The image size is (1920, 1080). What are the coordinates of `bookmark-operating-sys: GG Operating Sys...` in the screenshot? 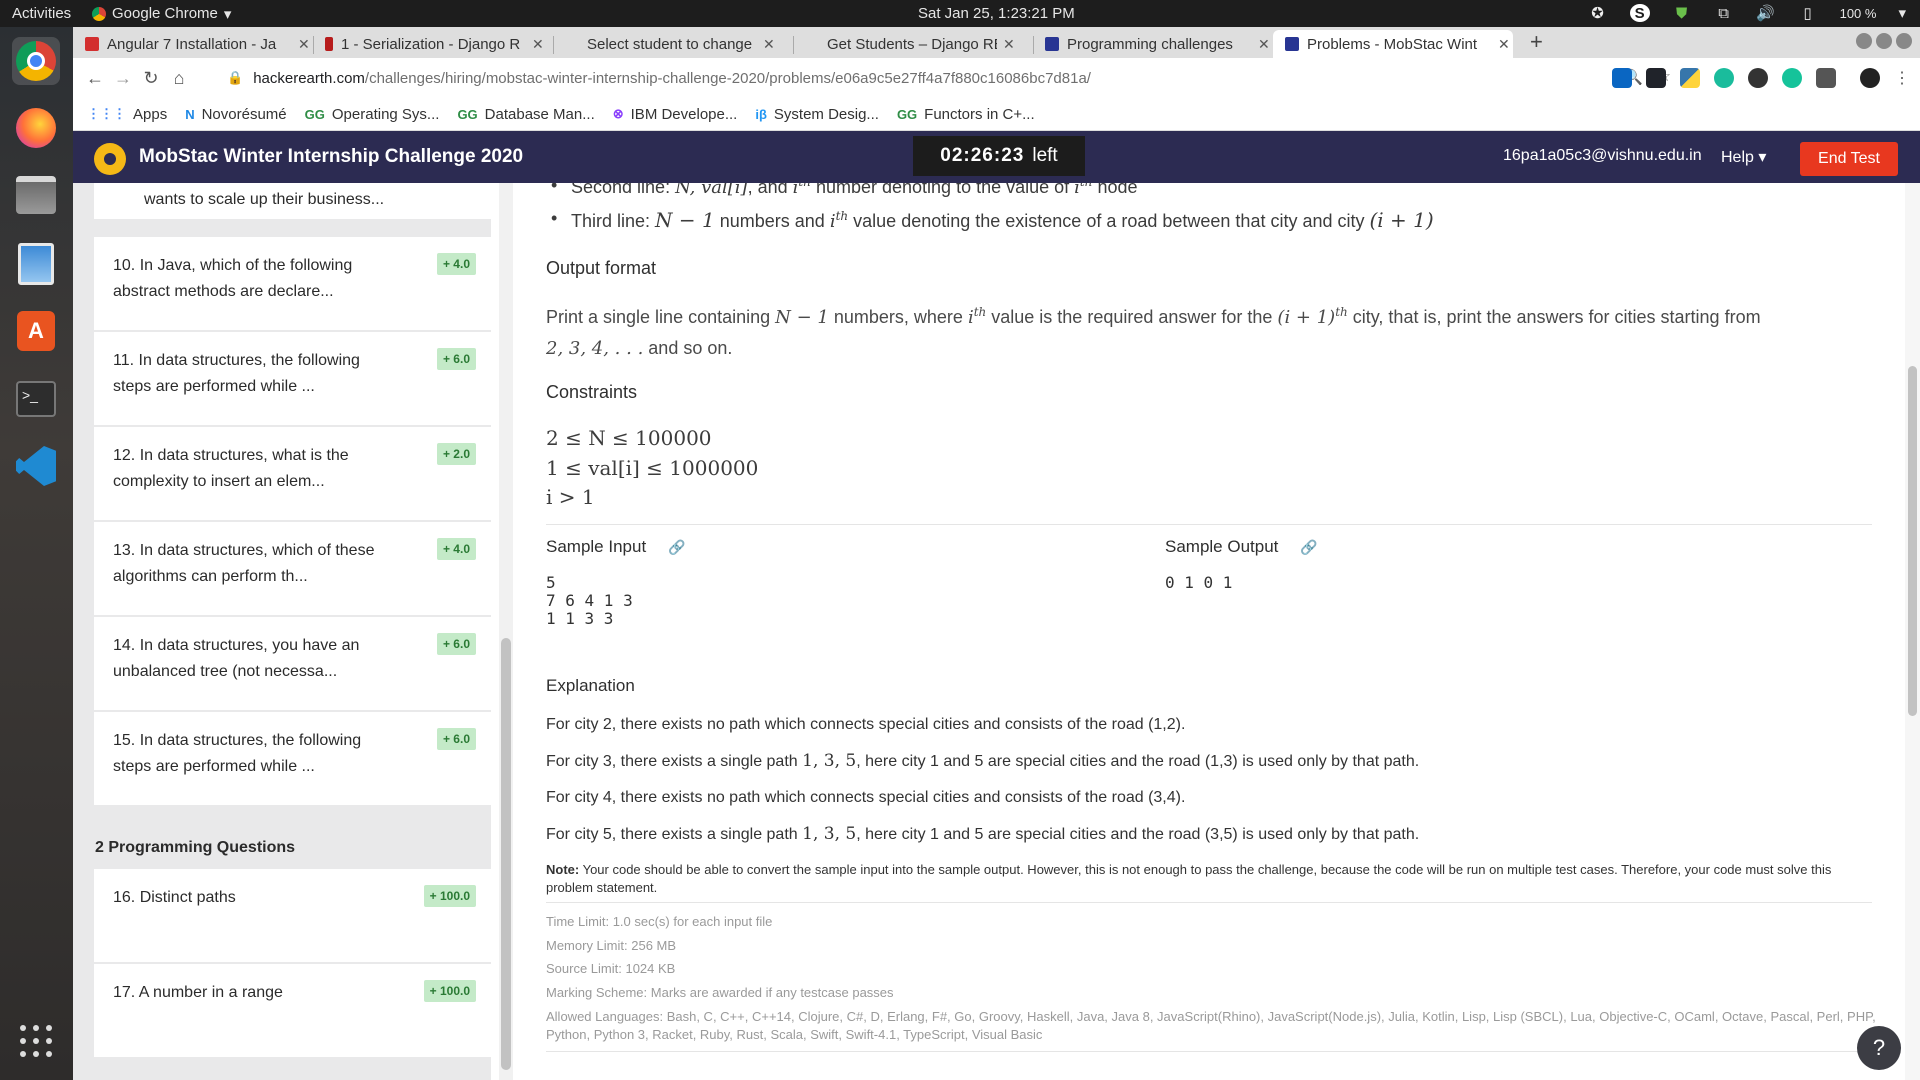 It's located at (372, 114).